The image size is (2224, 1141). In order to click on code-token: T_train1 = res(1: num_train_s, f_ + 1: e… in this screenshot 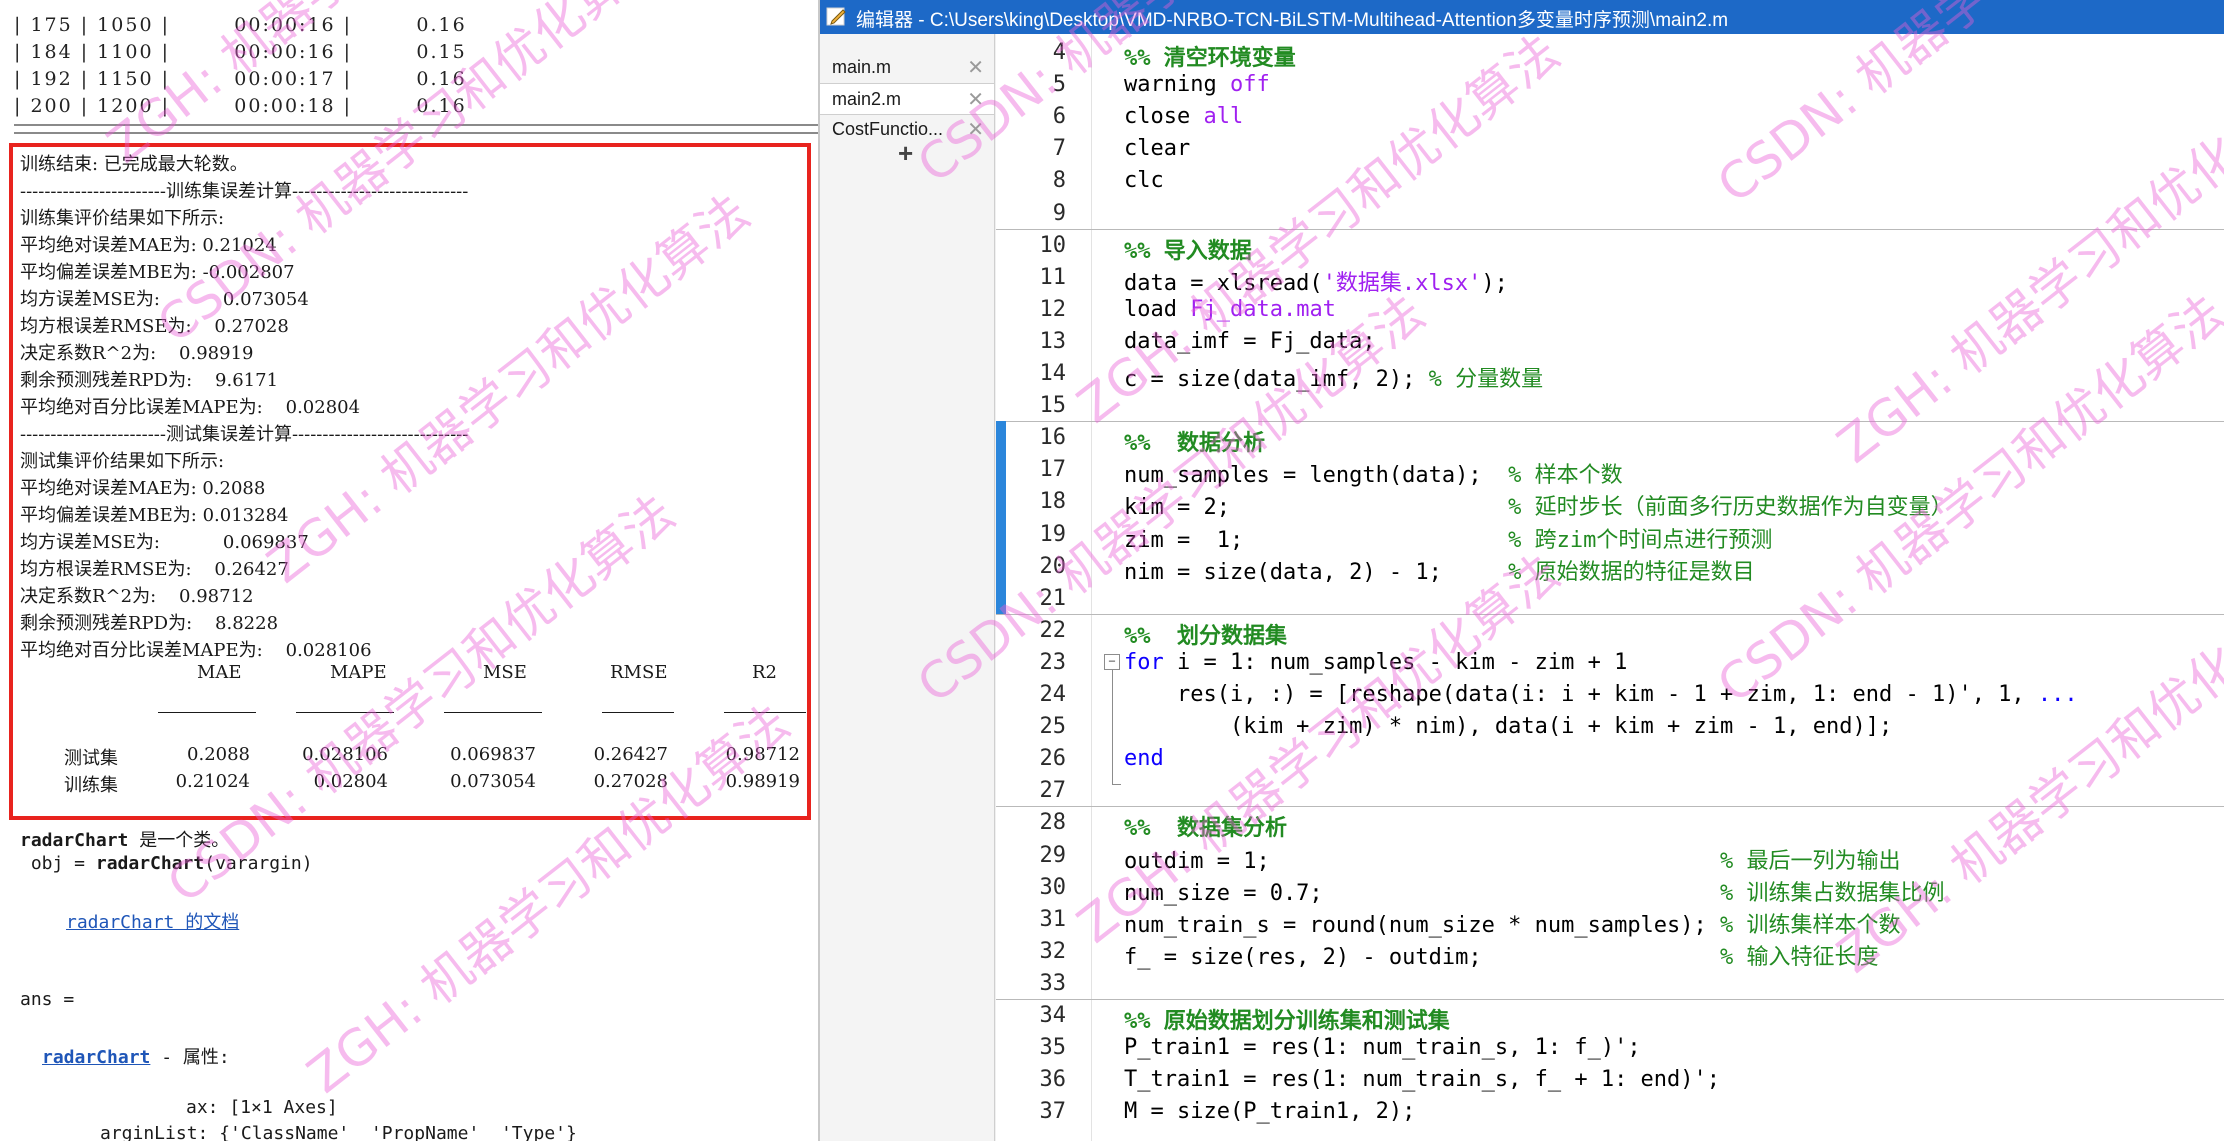, I will do `click(1422, 1080)`.